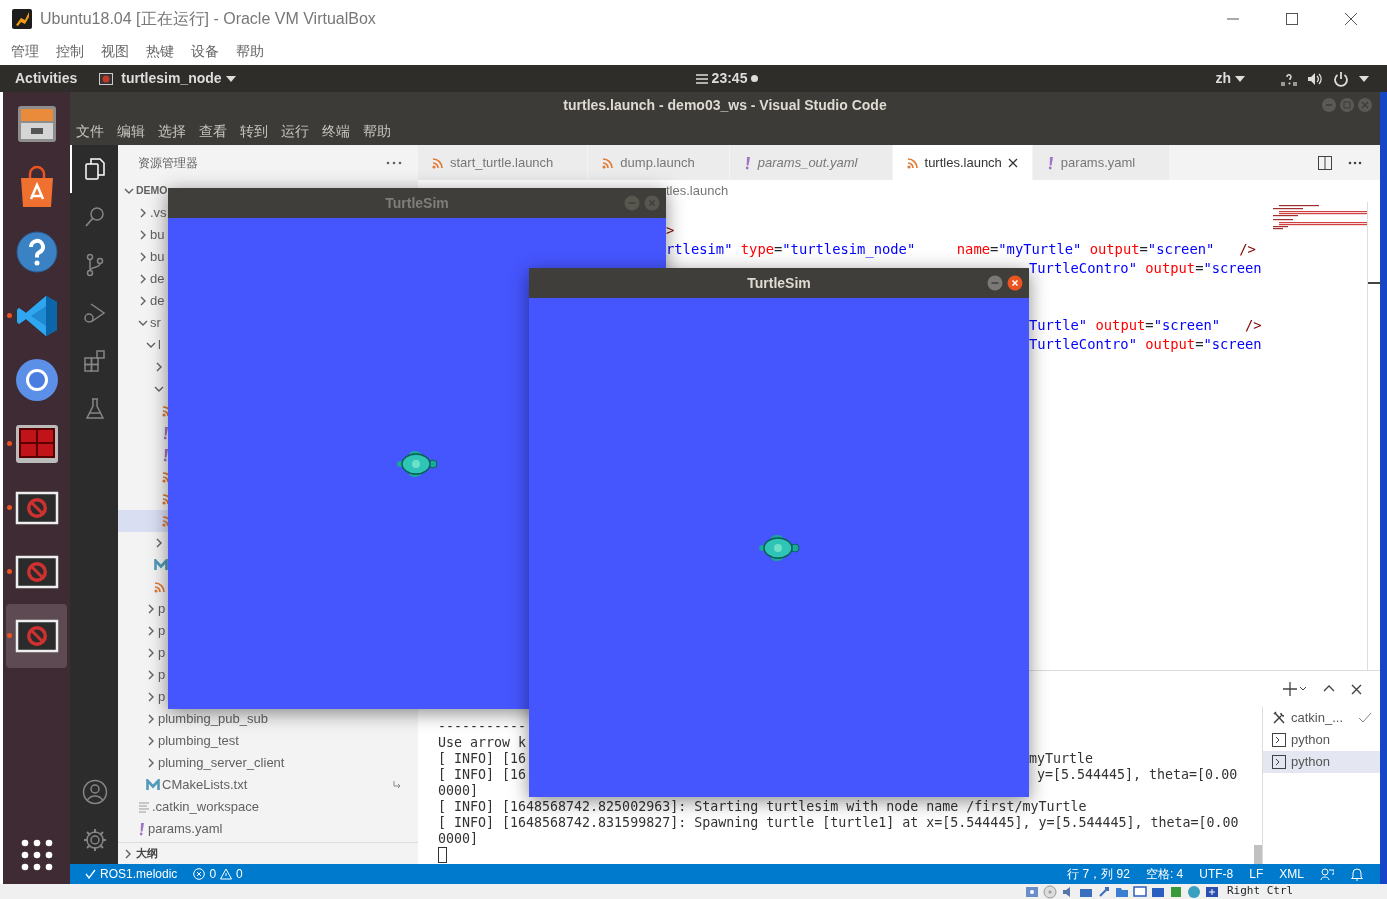 This screenshot has height=899, width=1387. Describe the element at coordinates (336, 131) in the screenshot. I see `menu-item: 终端` at that location.